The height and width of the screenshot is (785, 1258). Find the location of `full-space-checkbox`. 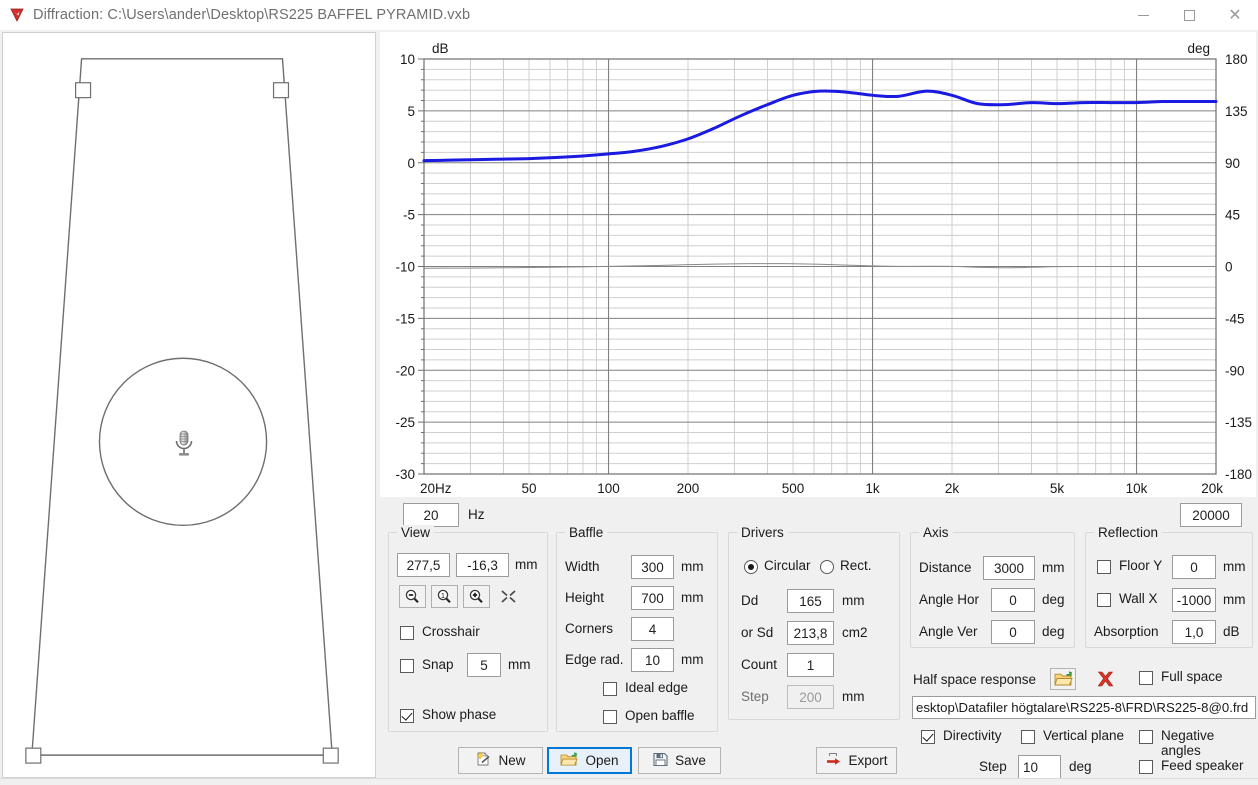

full-space-checkbox is located at coordinates (1146, 678).